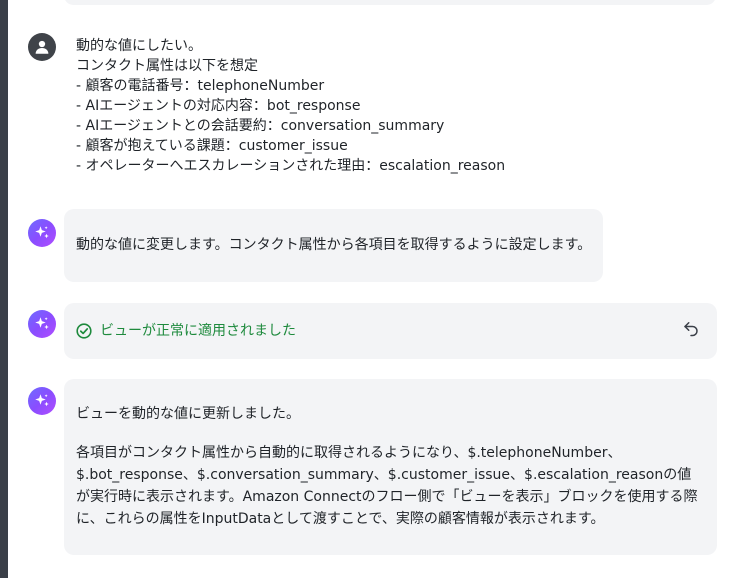 The height and width of the screenshot is (578, 732). I want to click on view-applied-status: ビューが正常に適用されました, so click(186, 331).